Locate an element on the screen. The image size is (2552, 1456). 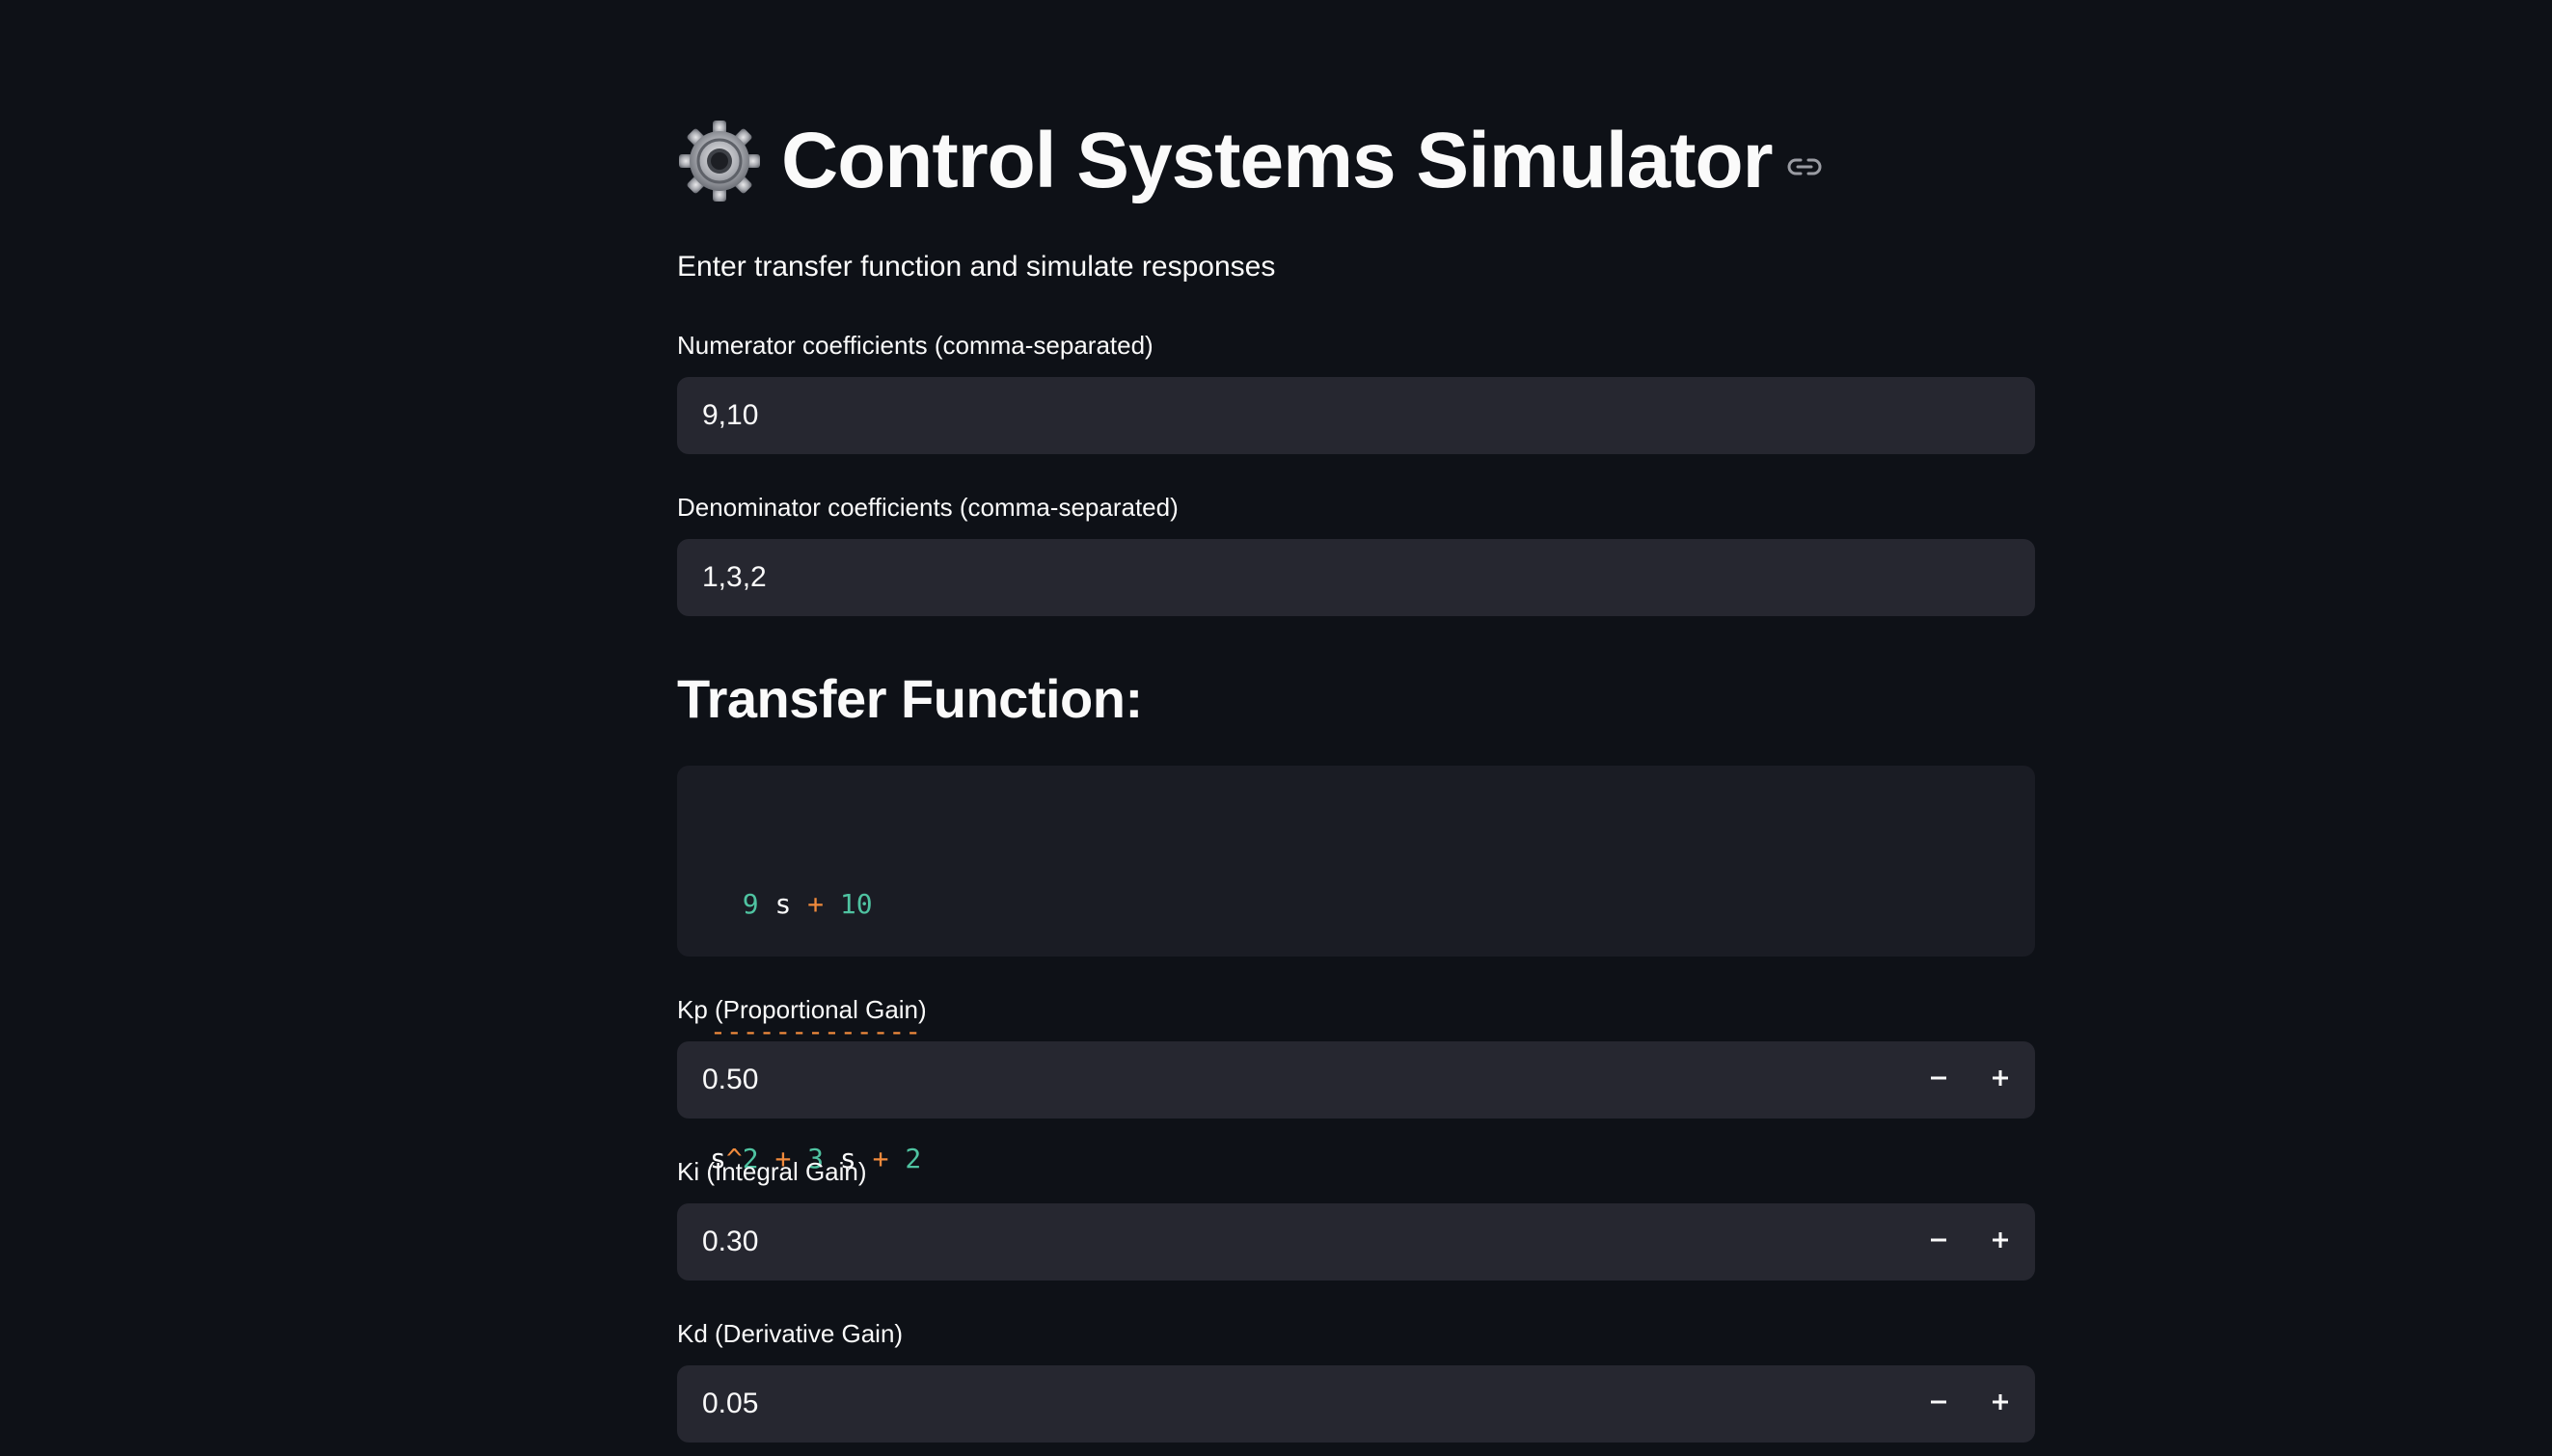
kp-decrement-button is located at coordinates (1938, 1080).